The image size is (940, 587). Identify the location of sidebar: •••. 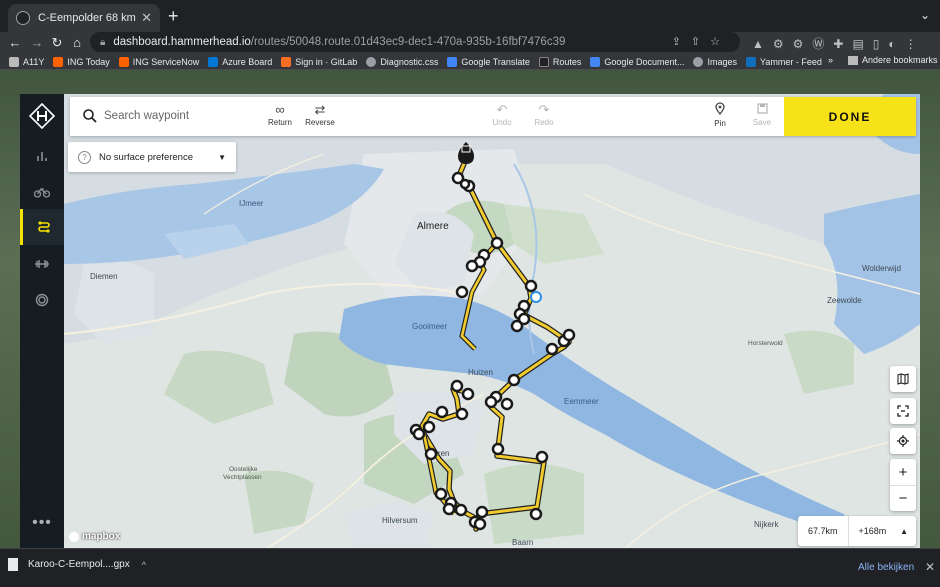
(42, 321).